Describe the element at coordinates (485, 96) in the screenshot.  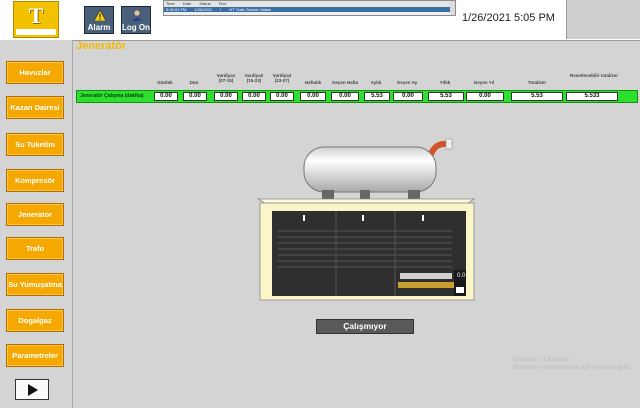
I see `value-gecen-yil: 0.00` at that location.